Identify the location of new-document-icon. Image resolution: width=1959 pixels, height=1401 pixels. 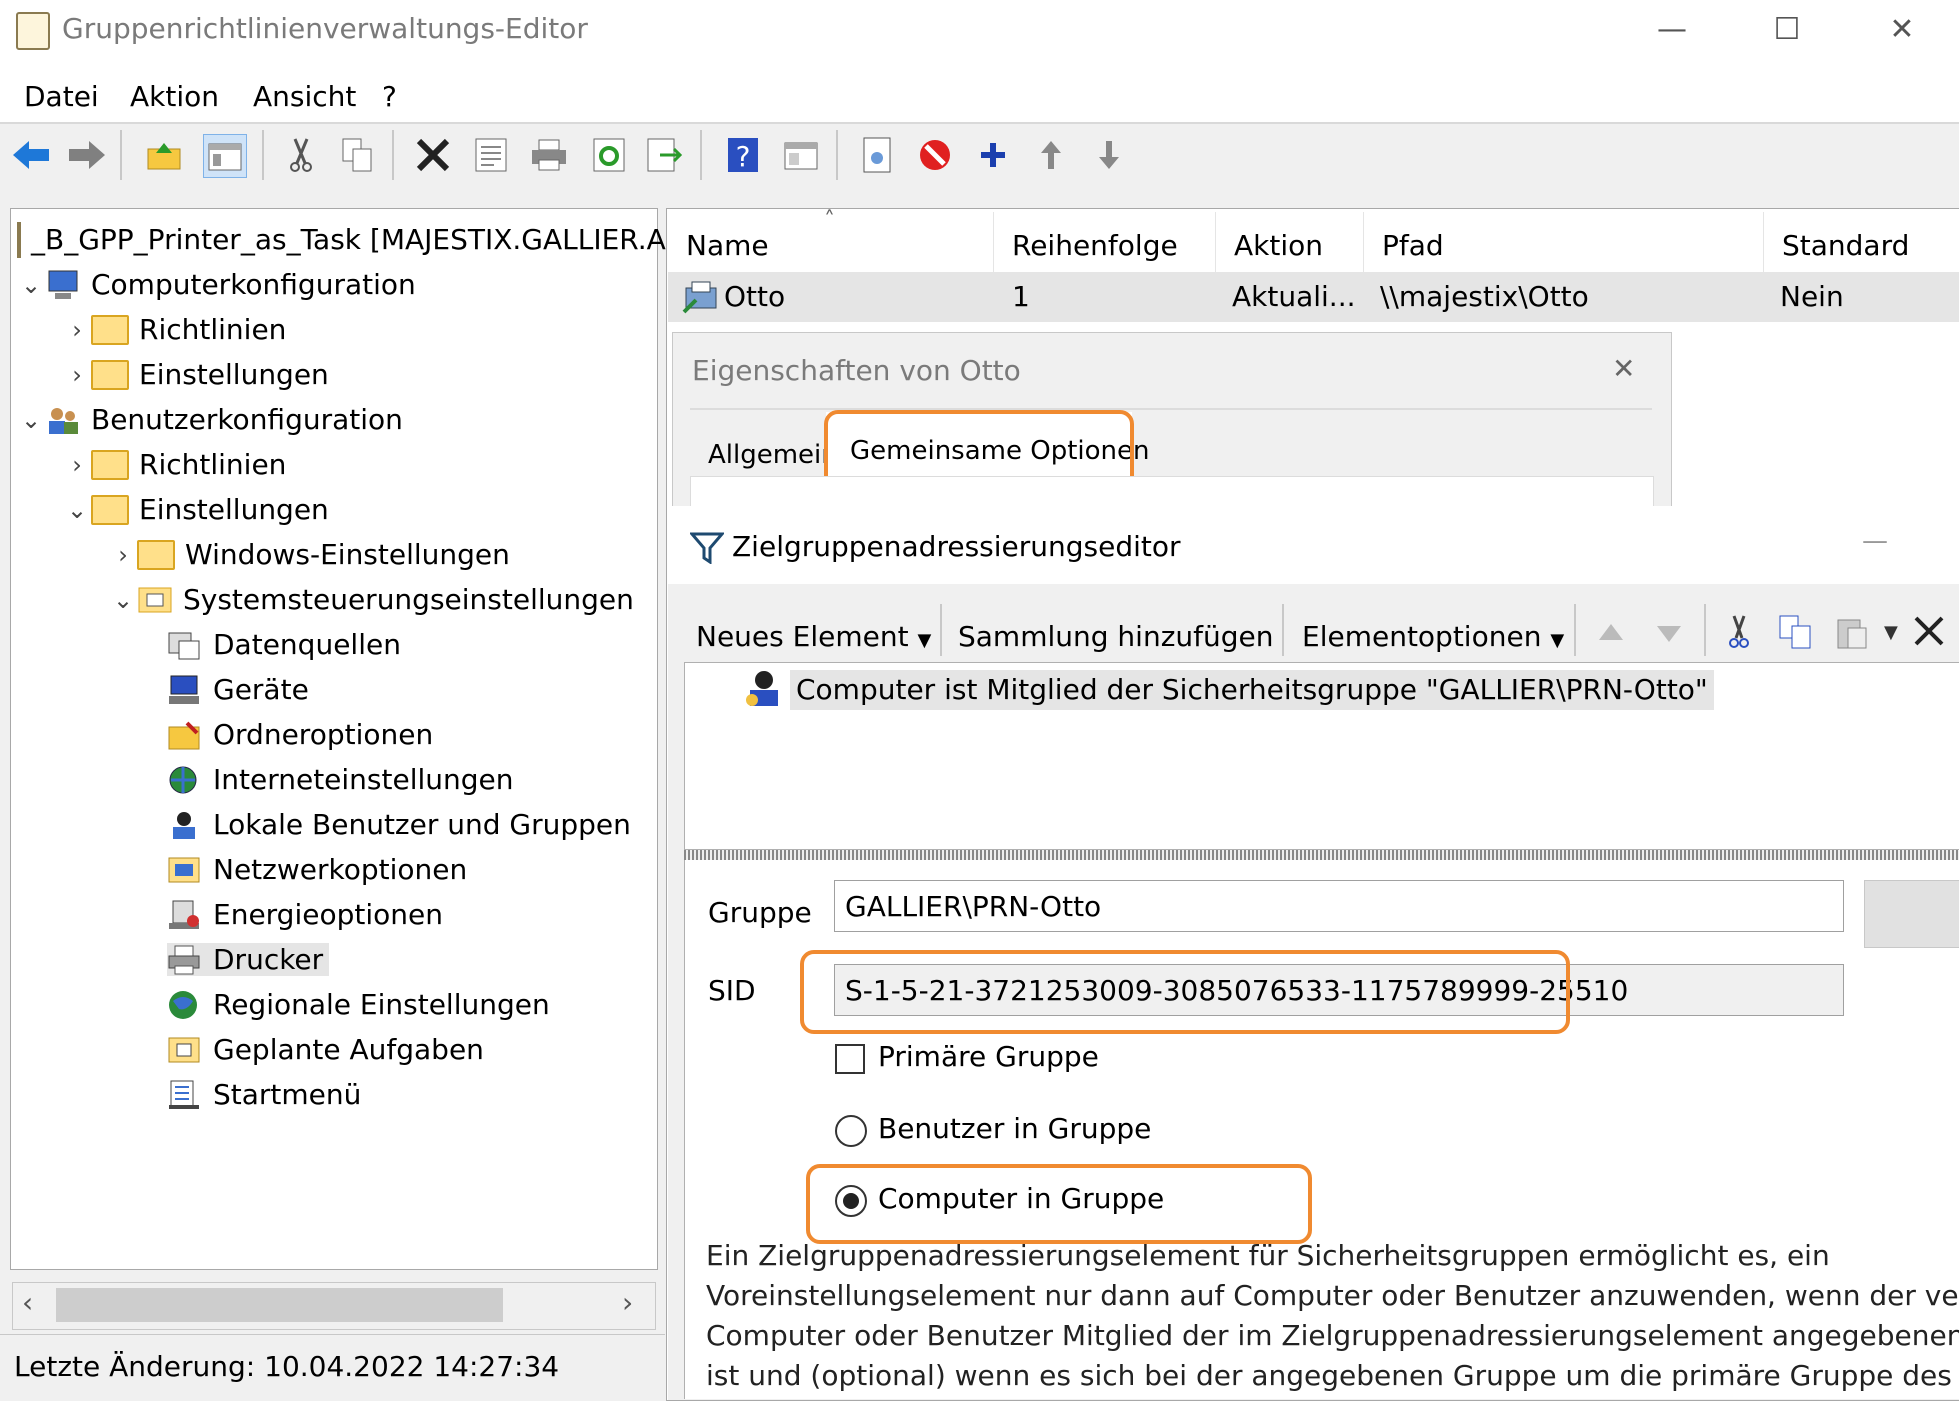
(877, 155).